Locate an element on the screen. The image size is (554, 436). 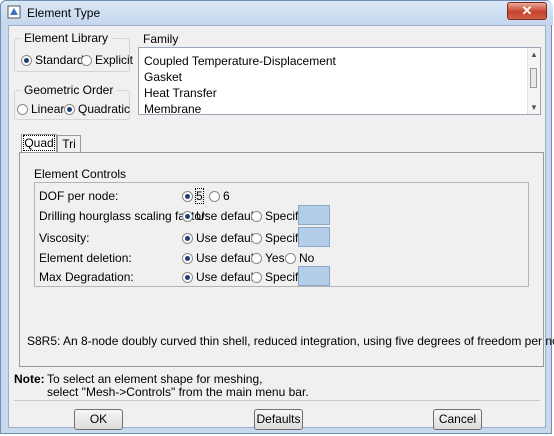
tab-quad: Quad is located at coordinates (39, 143).